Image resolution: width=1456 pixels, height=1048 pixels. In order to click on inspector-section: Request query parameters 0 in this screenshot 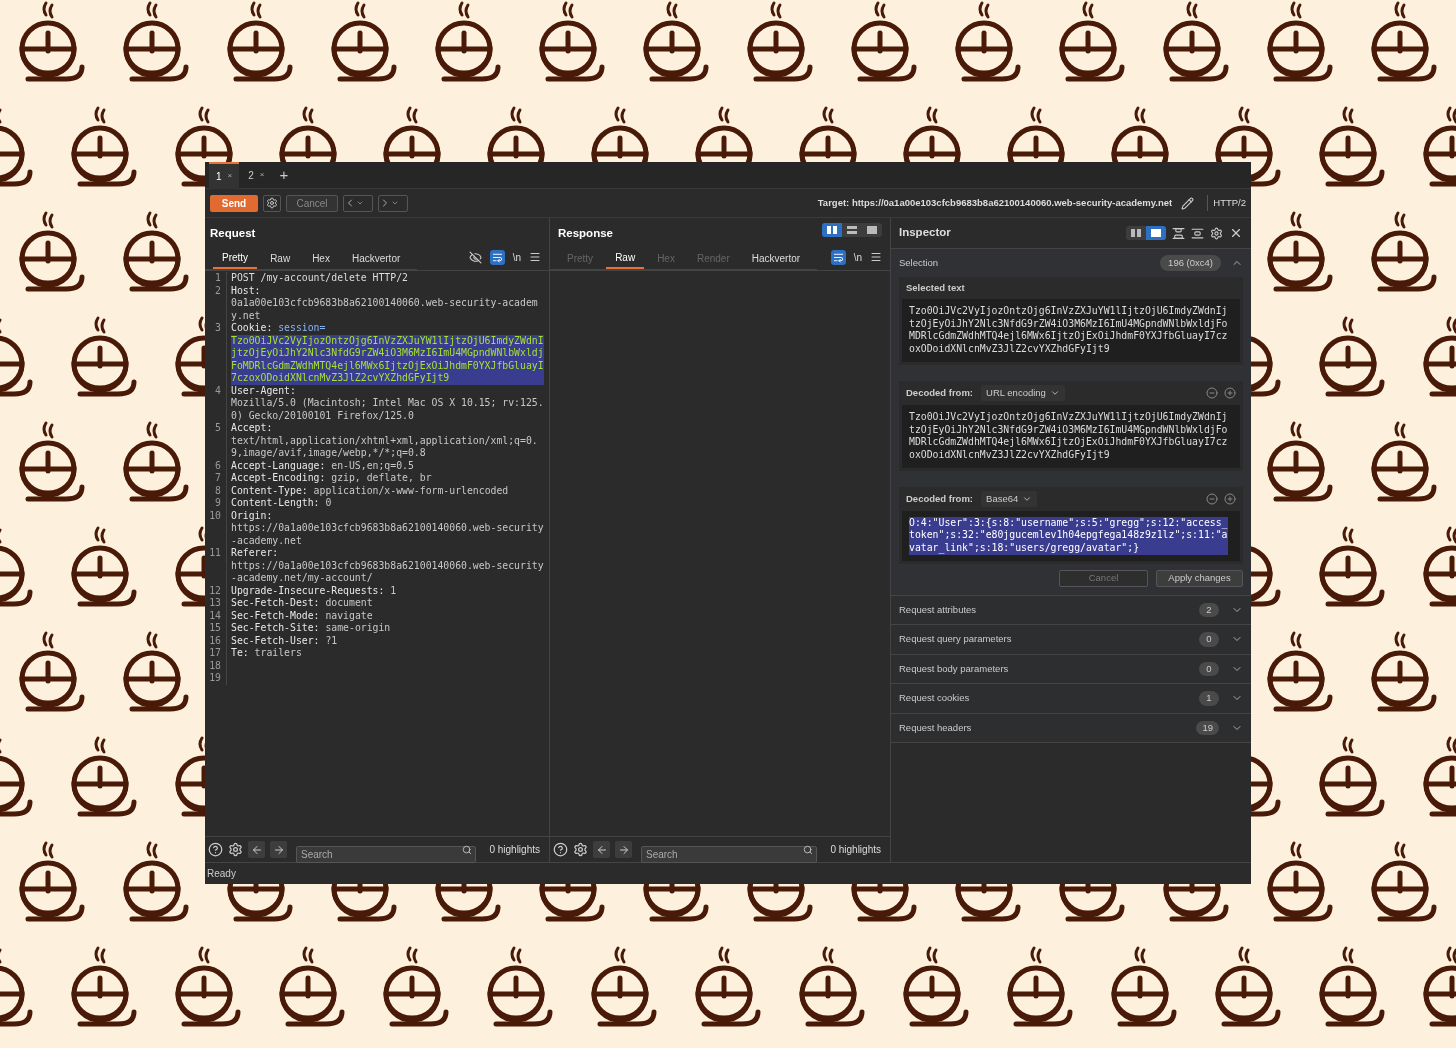, I will do `click(1071, 640)`.